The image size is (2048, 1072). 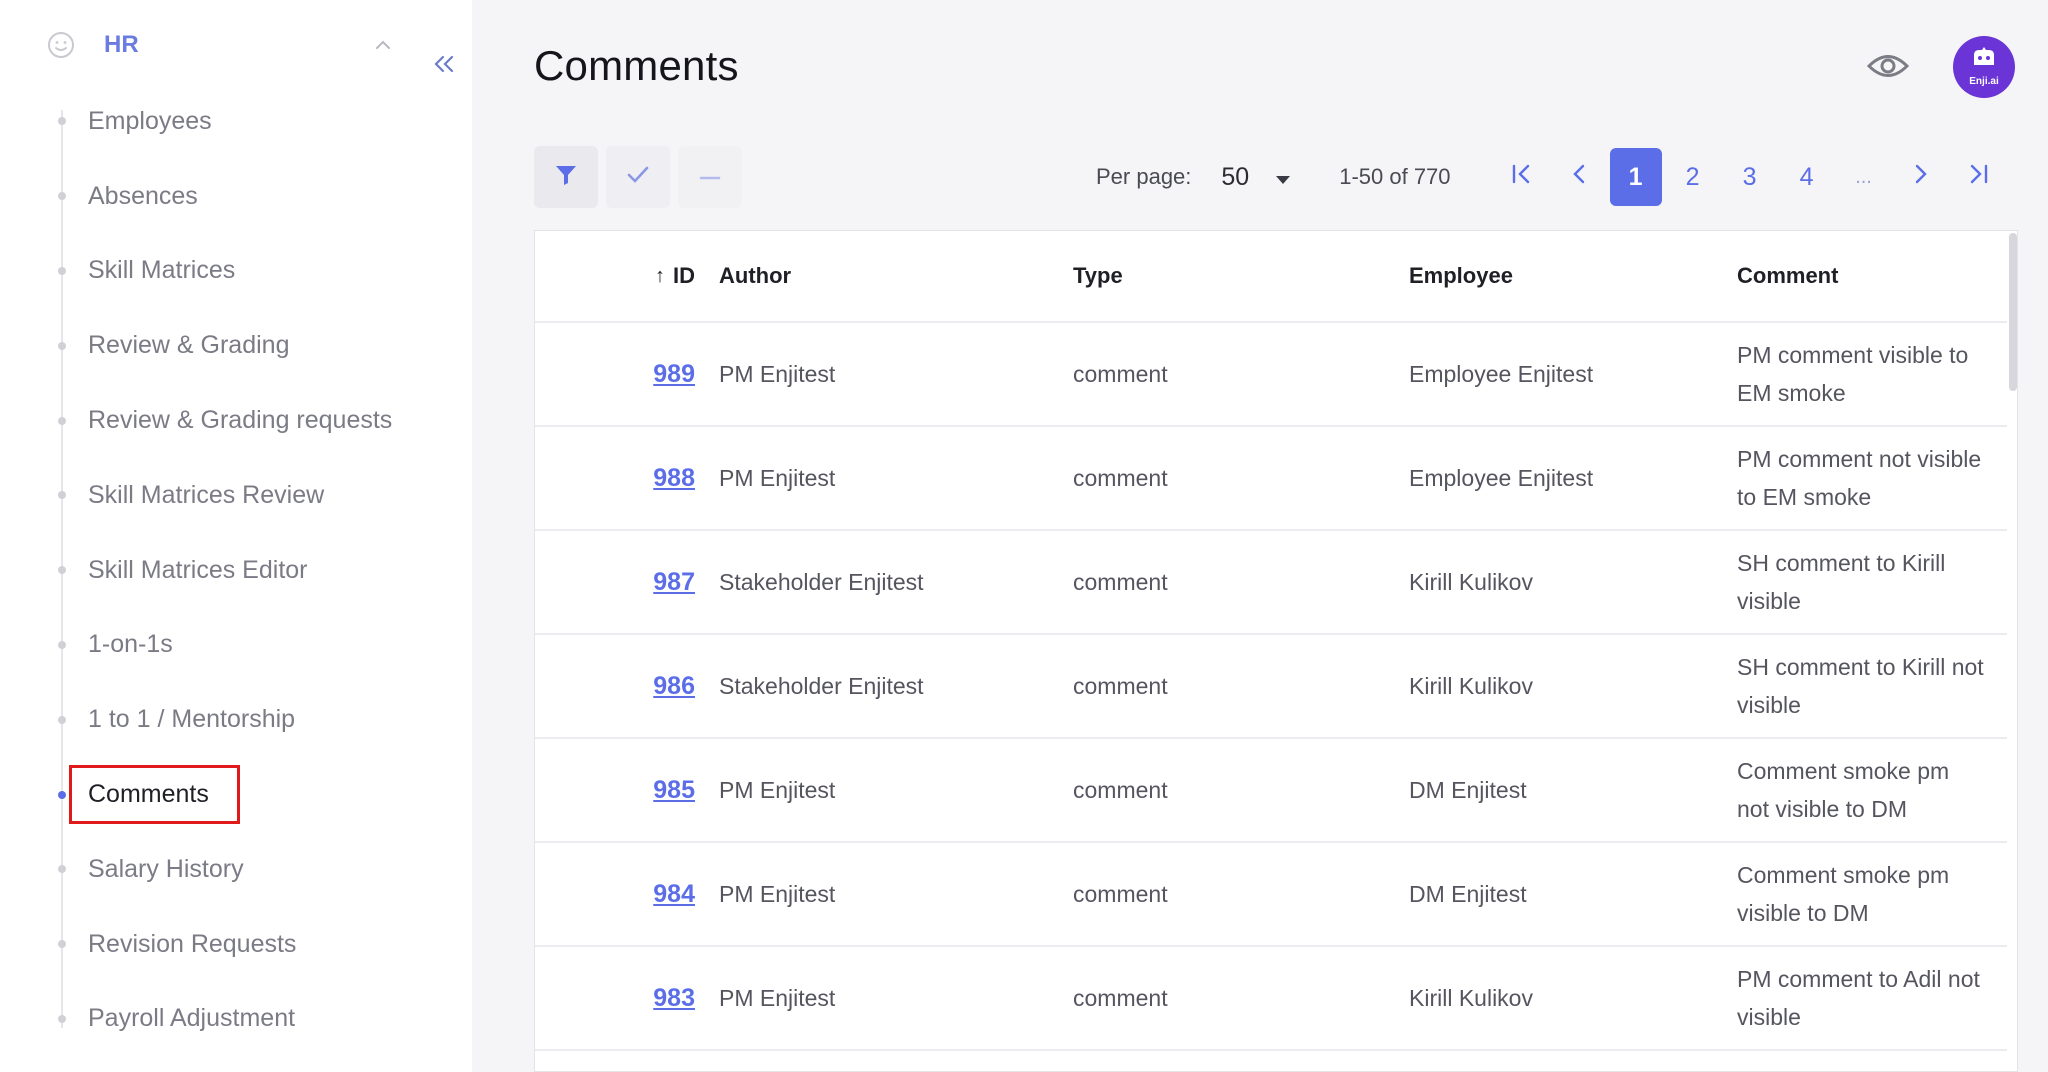 I want to click on row-comment: PM comment to Adil not visible, so click(x=1858, y=998).